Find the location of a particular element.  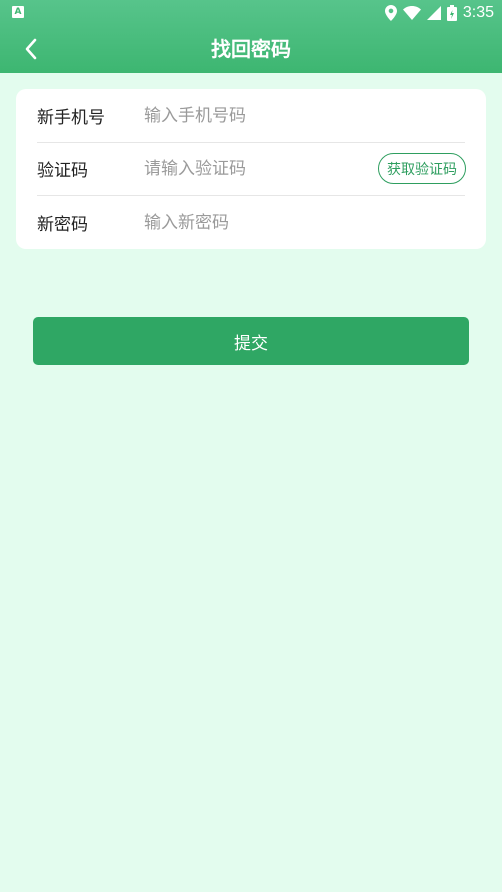

status-bar: A 3:35 is located at coordinates (251, 13).